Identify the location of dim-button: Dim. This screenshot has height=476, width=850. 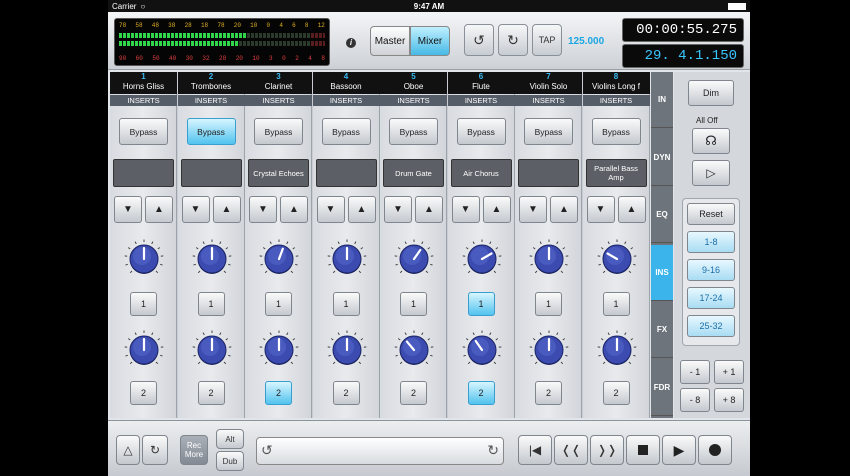
(711, 93).